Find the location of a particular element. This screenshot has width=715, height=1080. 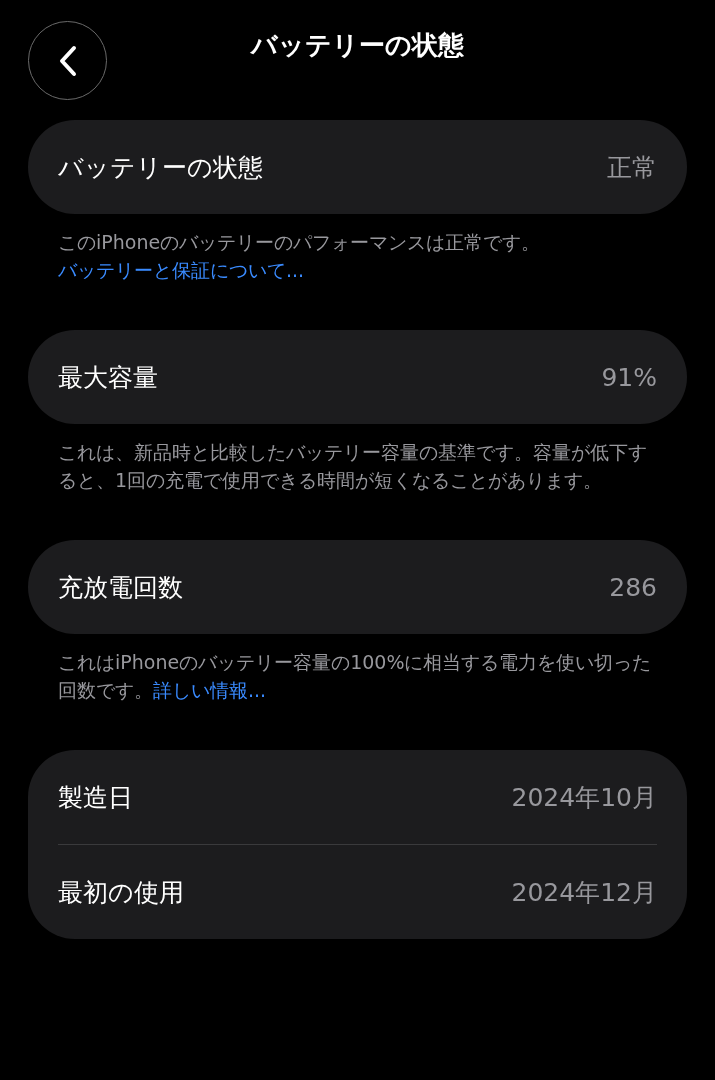

row-label: 製造日 is located at coordinates (95, 797).